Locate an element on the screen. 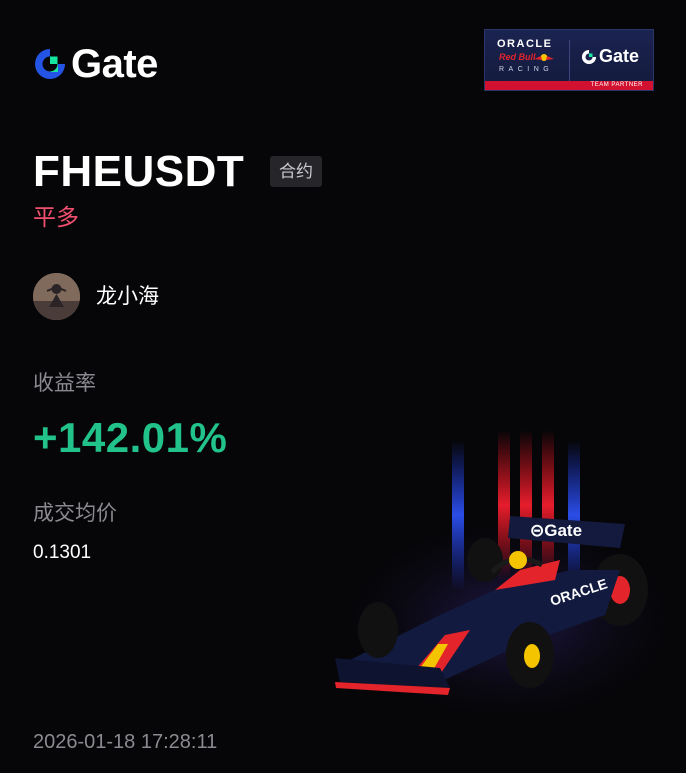  gate-logo: Gate is located at coordinates (95, 64).